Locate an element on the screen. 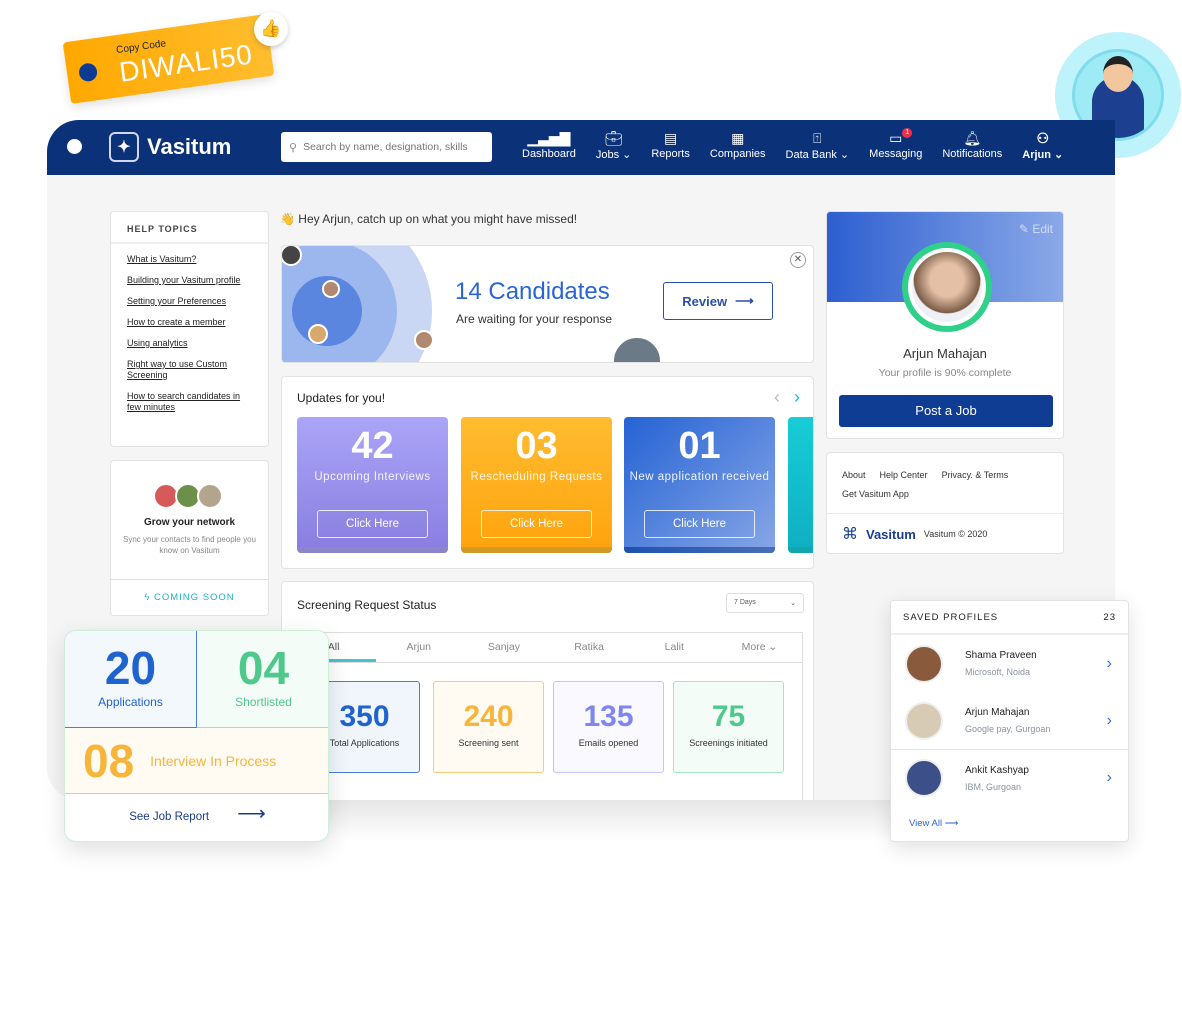  tab-arjun: Arjun is located at coordinates (418, 647).